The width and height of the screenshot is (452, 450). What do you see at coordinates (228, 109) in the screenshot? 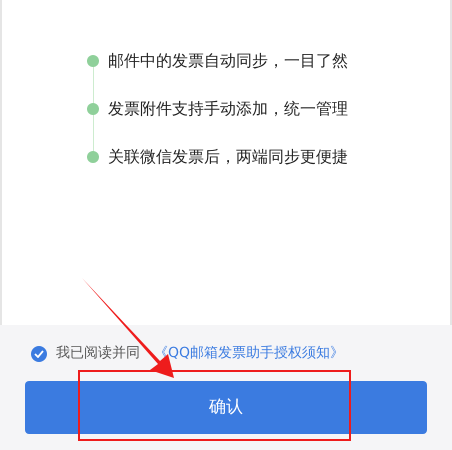
I see `feature-text: 发票附件支持手动添加，统一管理` at bounding box center [228, 109].